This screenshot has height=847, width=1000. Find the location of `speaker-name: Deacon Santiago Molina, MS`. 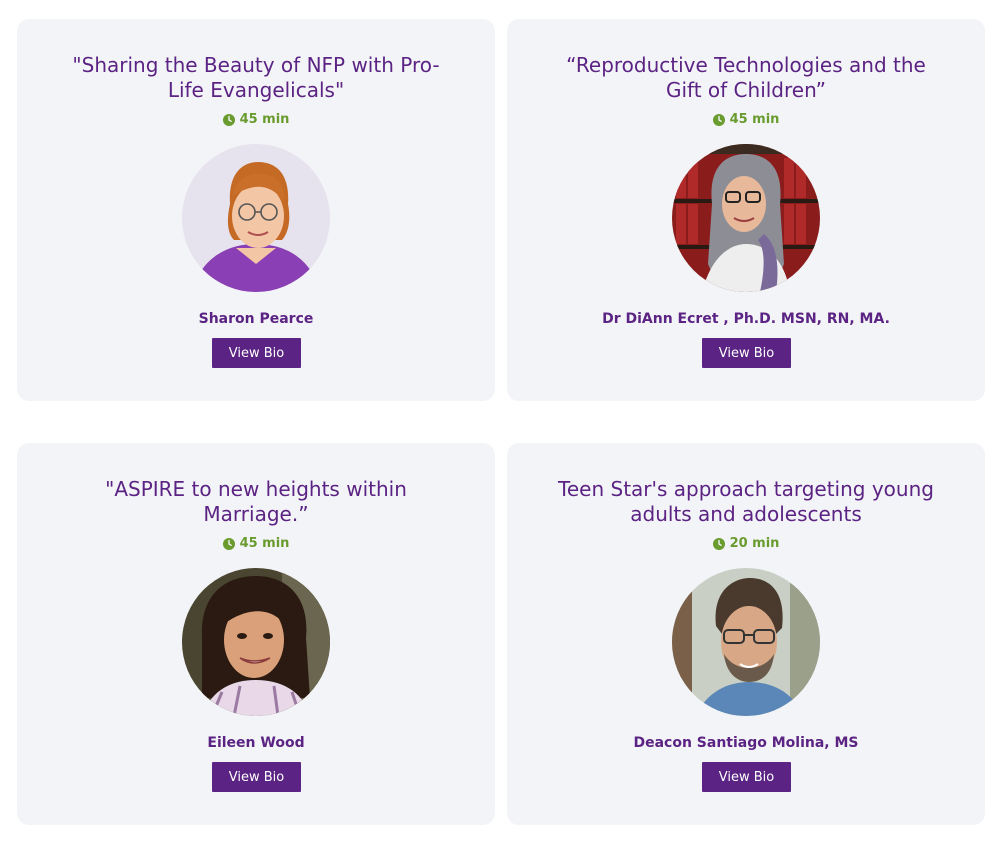

speaker-name: Deacon Santiago Molina, MS is located at coordinates (746, 743).